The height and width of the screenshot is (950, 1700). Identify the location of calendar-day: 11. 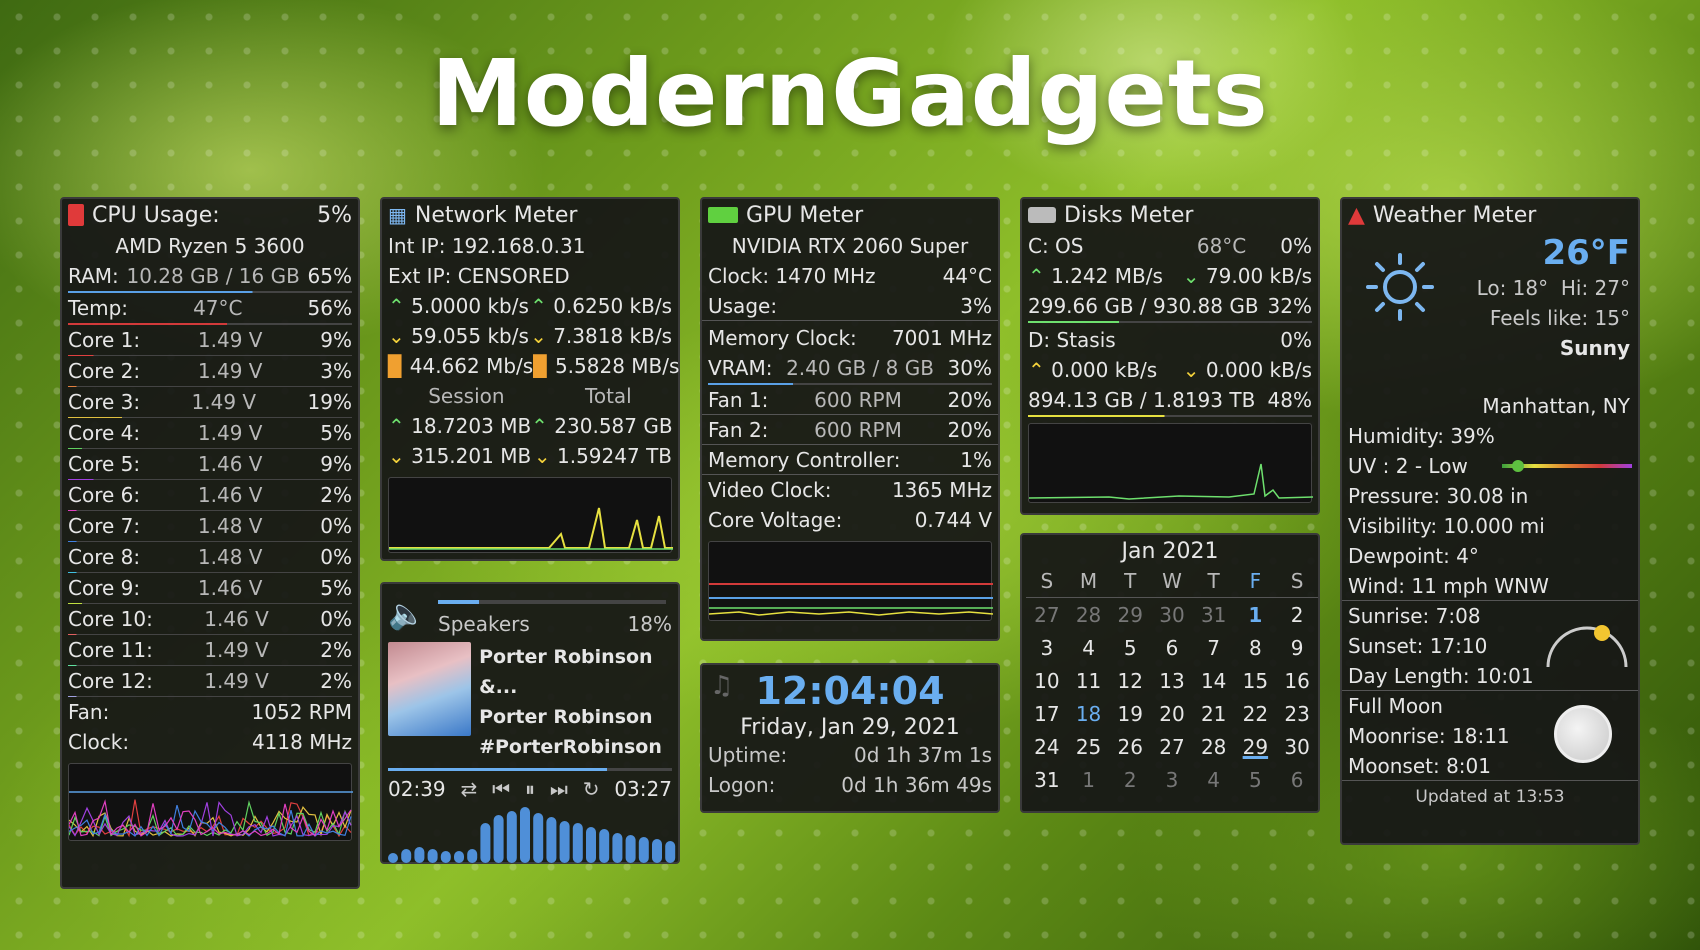
(1089, 680).